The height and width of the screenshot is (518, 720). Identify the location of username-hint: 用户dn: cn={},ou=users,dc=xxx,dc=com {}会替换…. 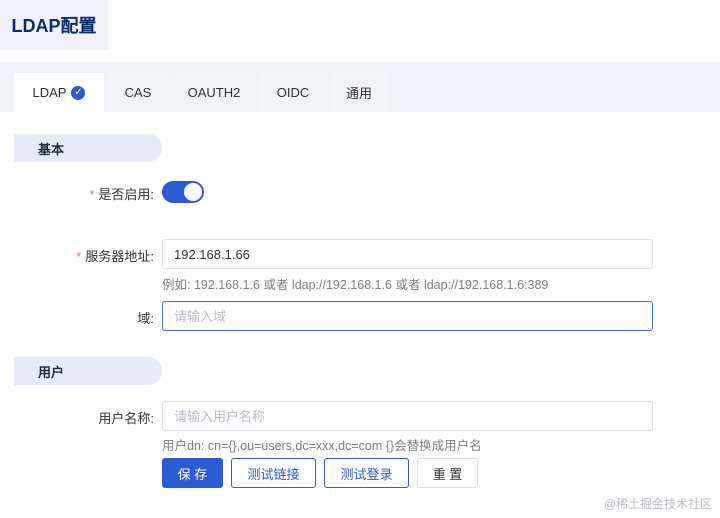
(322, 446).